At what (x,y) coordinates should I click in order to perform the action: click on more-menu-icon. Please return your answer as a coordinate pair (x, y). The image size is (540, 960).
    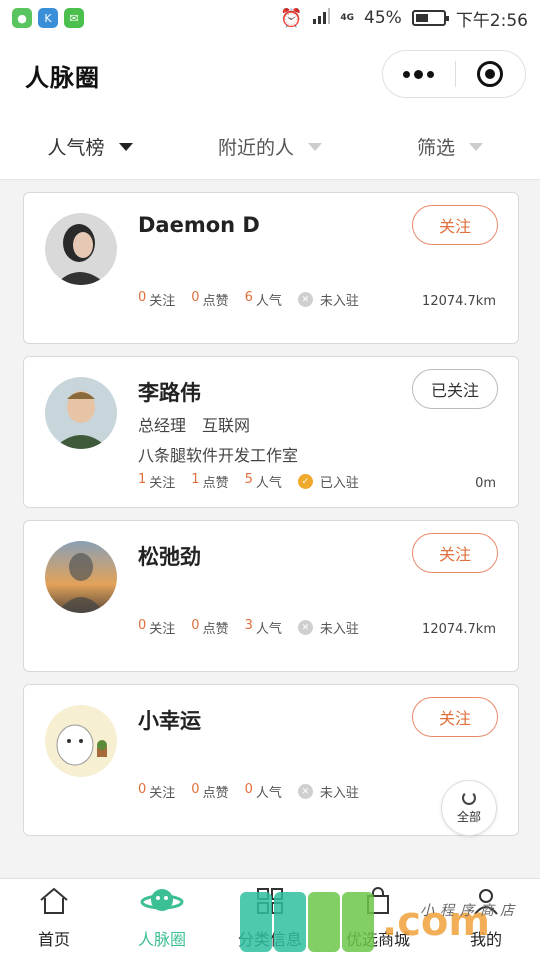
    Looking at the image, I should click on (419, 74).